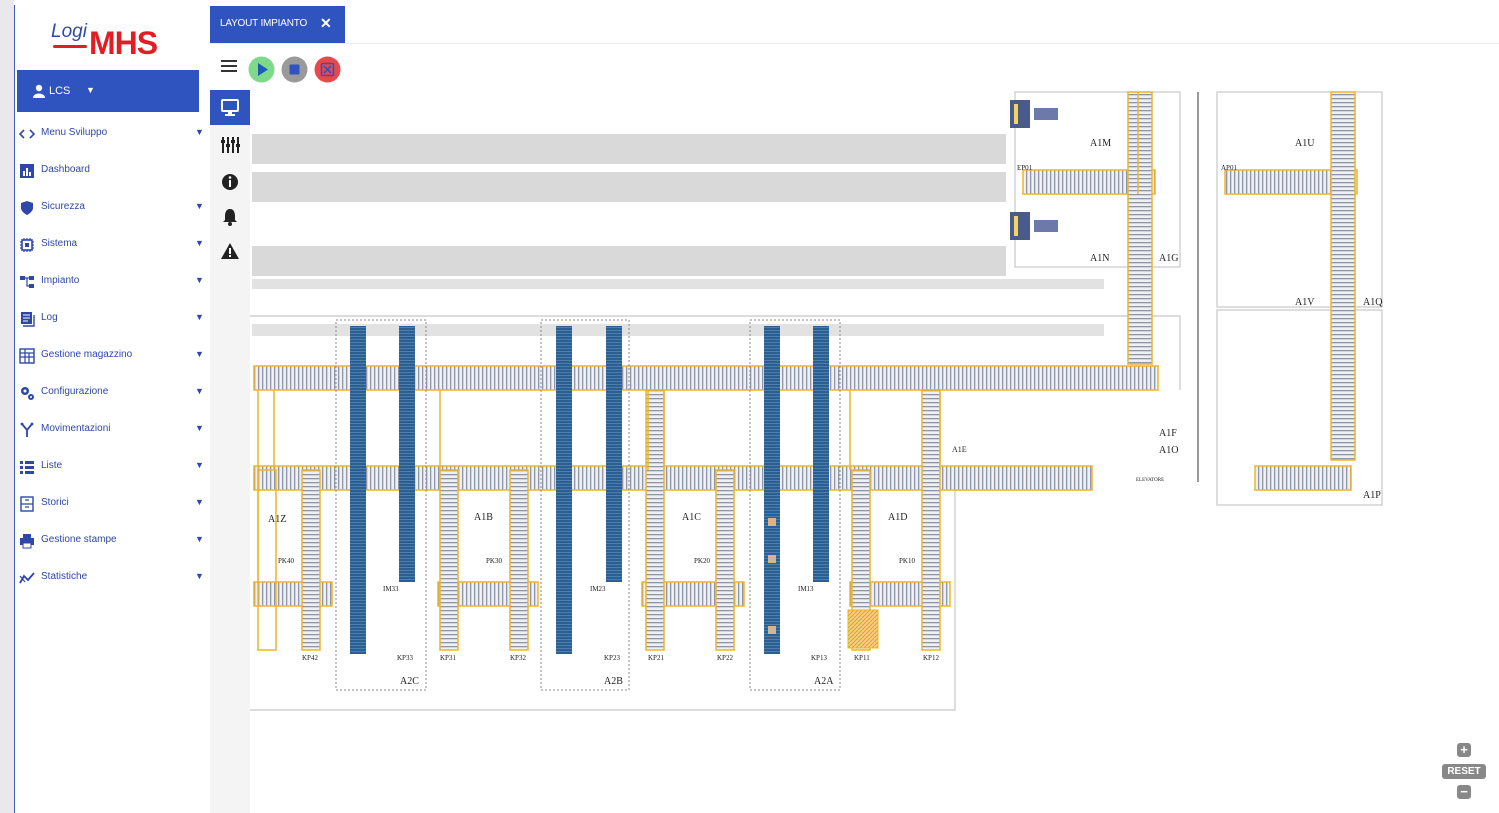 This screenshot has width=1499, height=813. What do you see at coordinates (286, 561) in the screenshot?
I see `station-pk40: PK40` at bounding box center [286, 561].